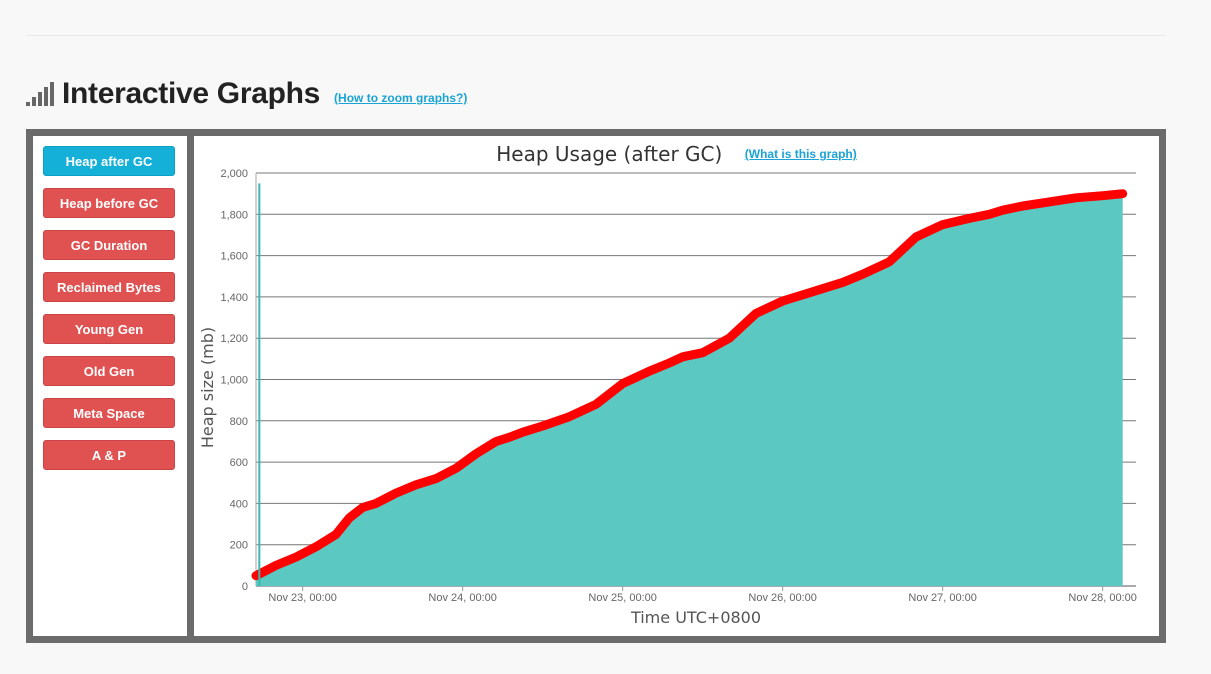 Image resolution: width=1211 pixels, height=674 pixels. Describe the element at coordinates (1102, 598) in the screenshot. I see `x-tick-label: Nov 28, 00:00` at that location.